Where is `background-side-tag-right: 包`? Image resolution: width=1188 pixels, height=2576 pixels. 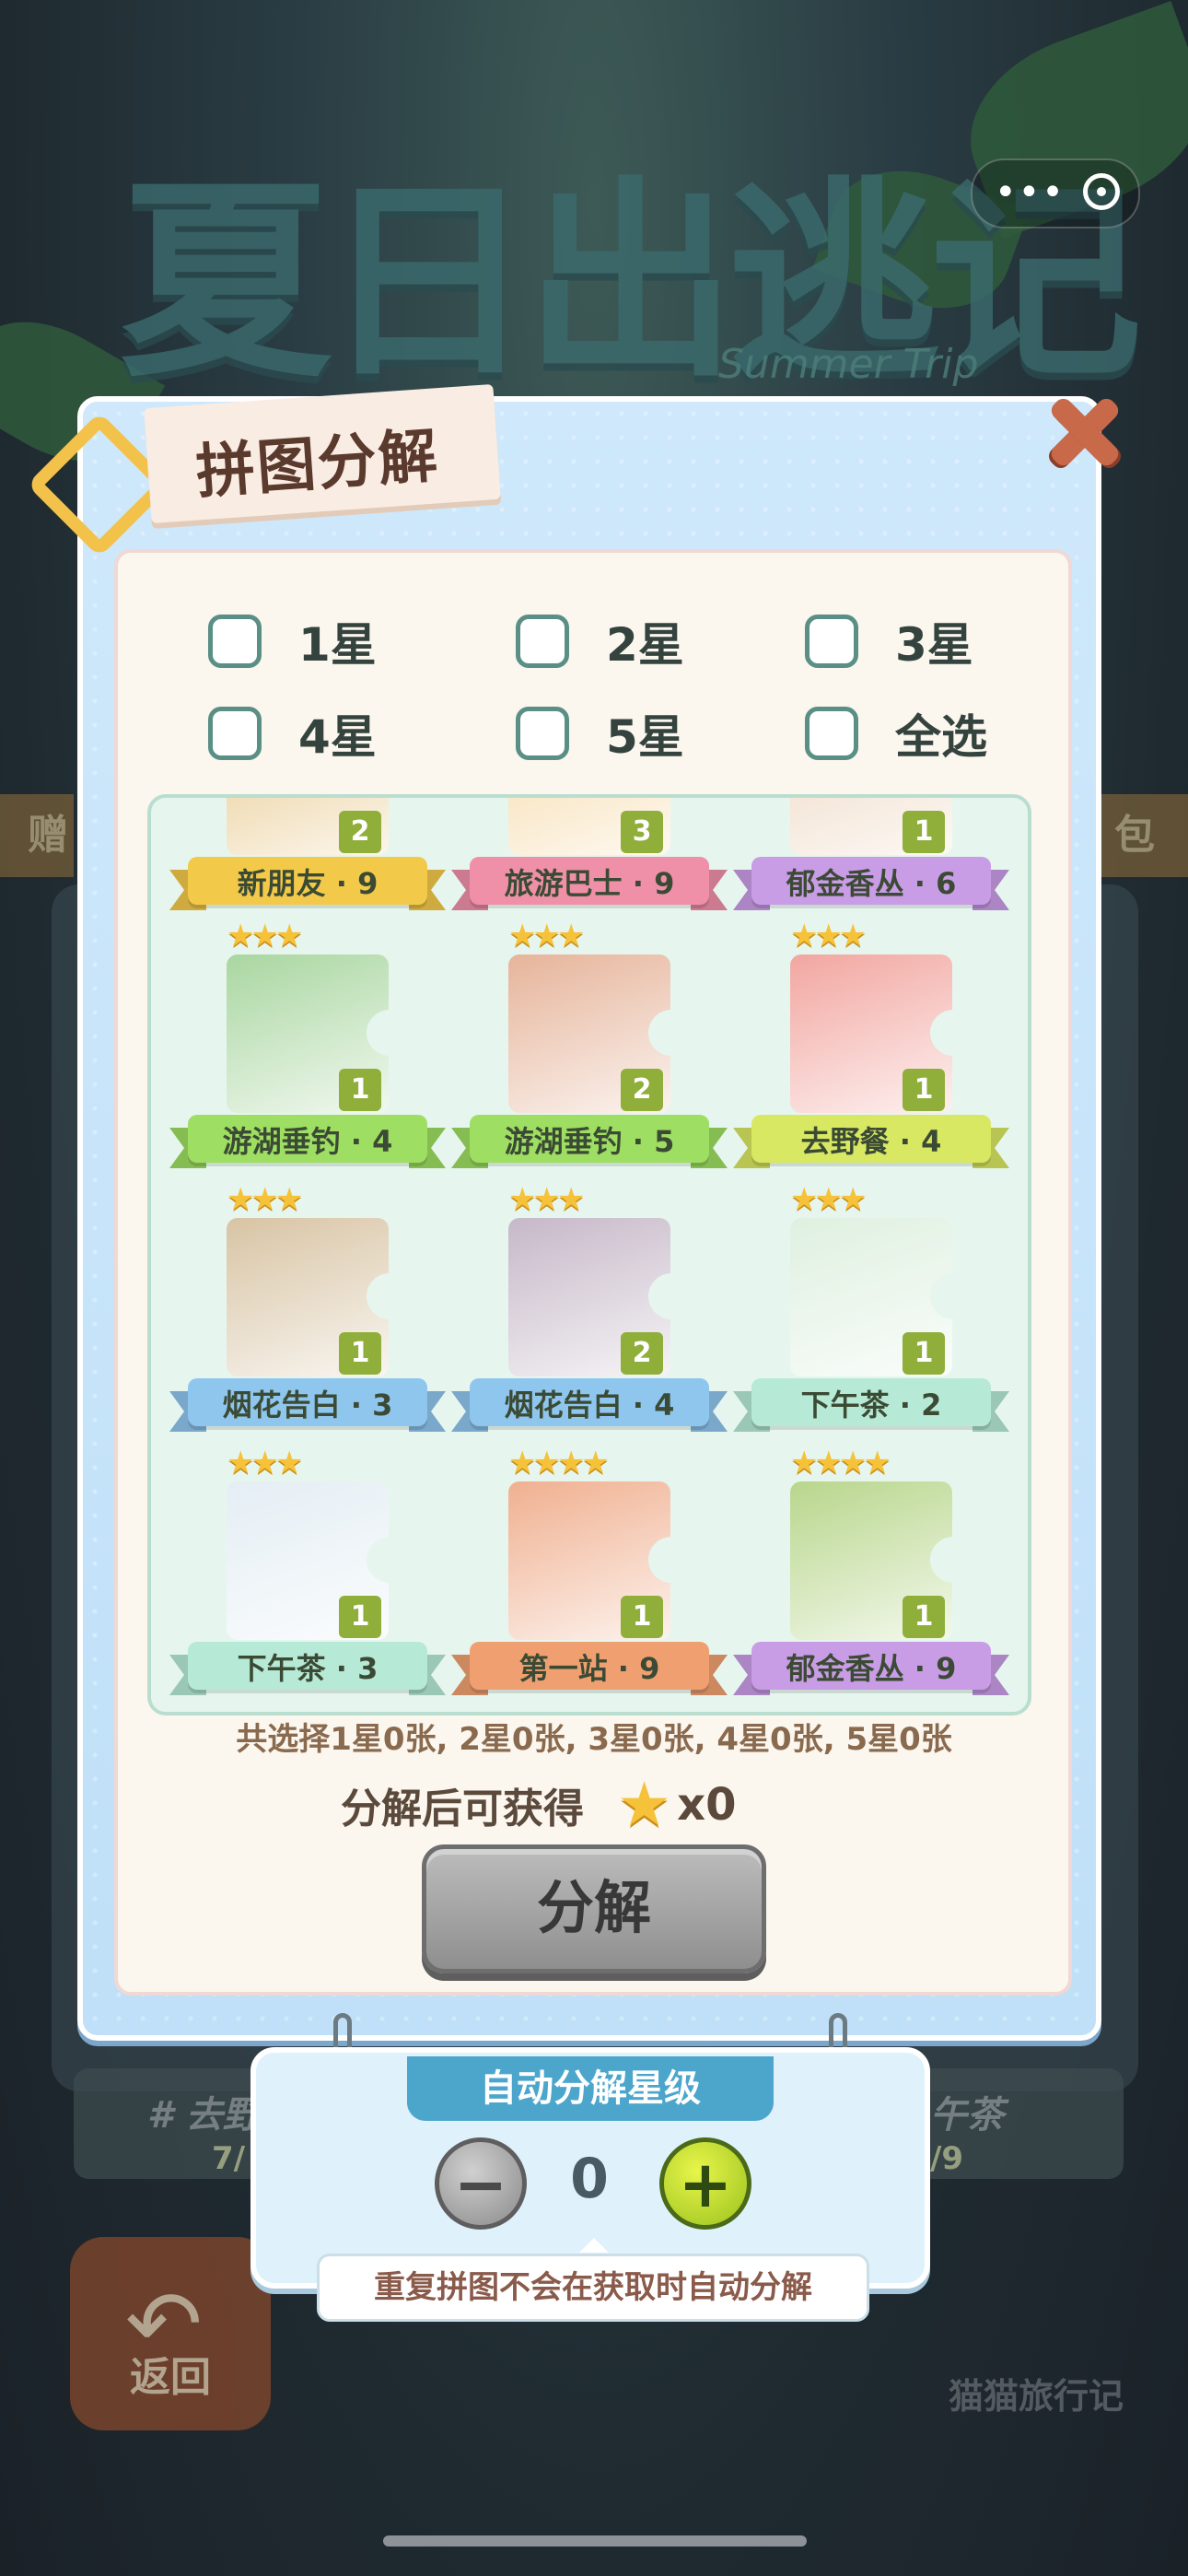 background-side-tag-right: 包 is located at coordinates (1137, 835).